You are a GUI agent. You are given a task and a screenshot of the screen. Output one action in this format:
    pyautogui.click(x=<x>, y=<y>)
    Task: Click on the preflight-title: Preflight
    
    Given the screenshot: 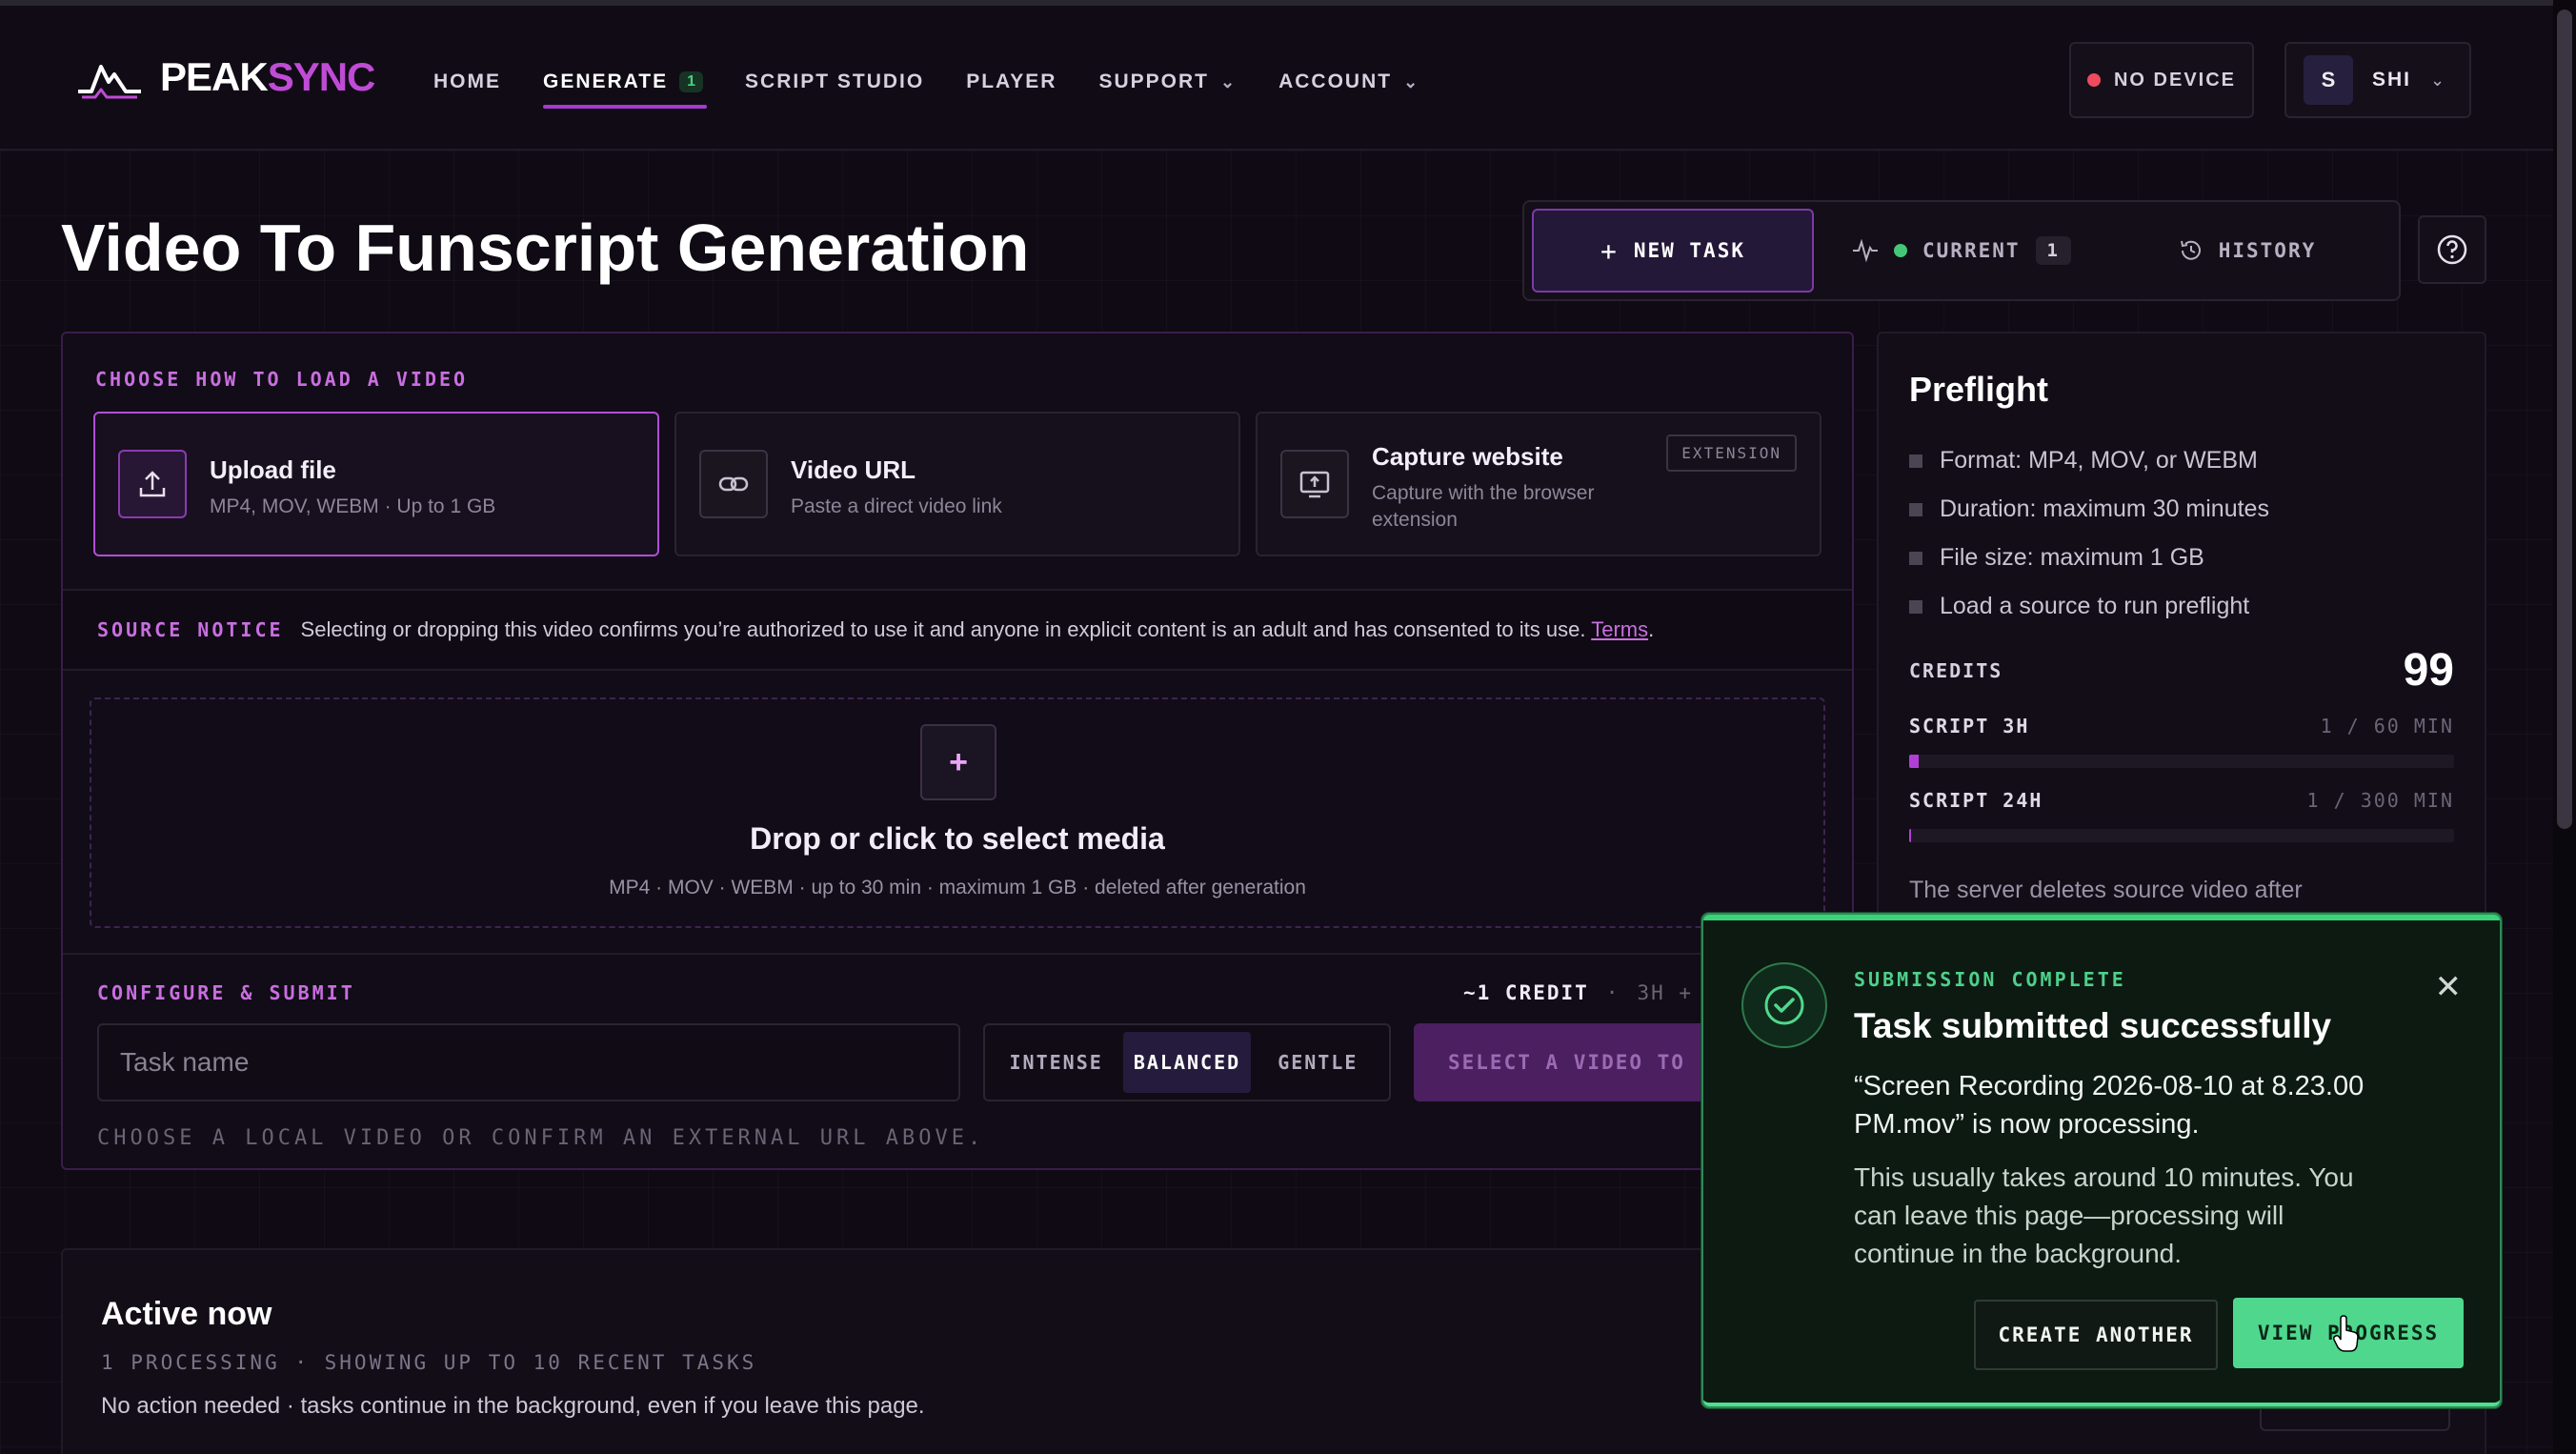 What is the action you would take?
    pyautogui.click(x=1979, y=390)
    